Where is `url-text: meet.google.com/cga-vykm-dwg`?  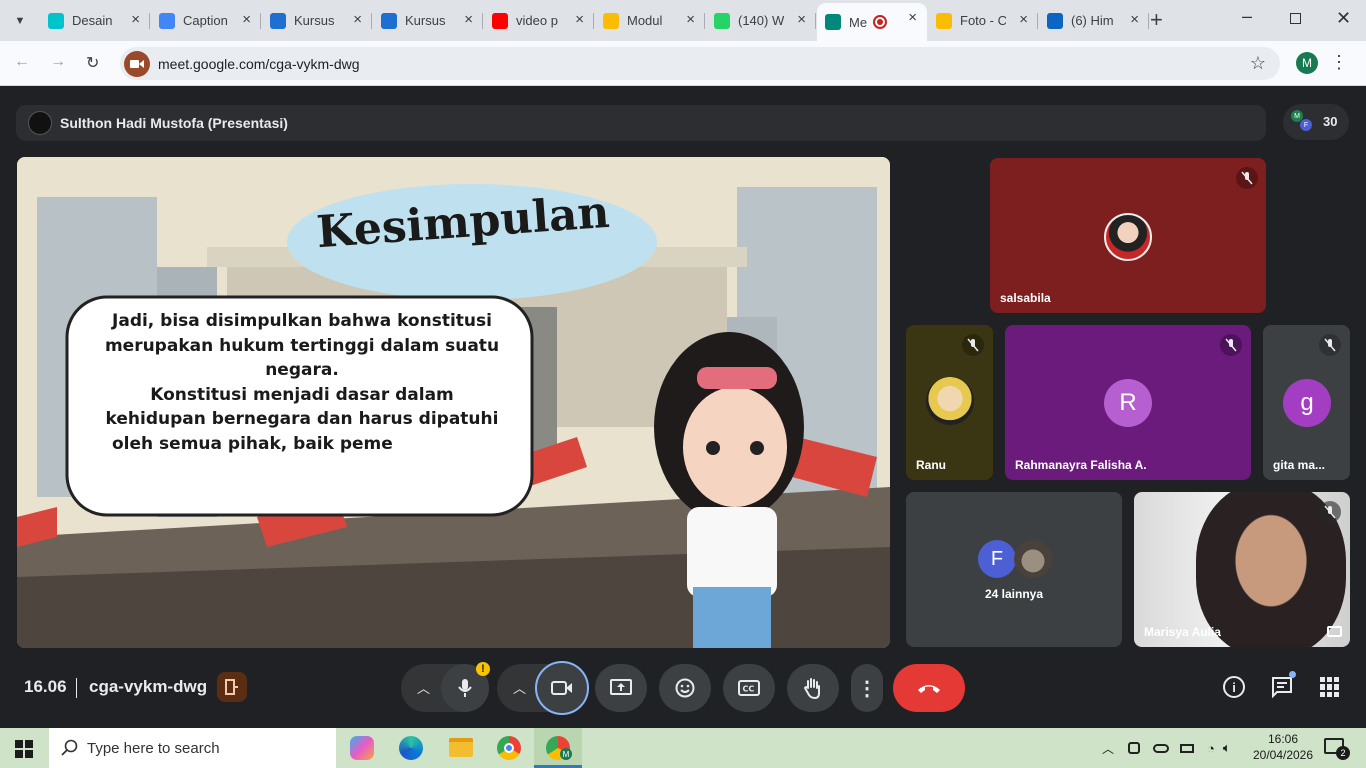 url-text: meet.google.com/cga-vykm-dwg is located at coordinates (259, 64).